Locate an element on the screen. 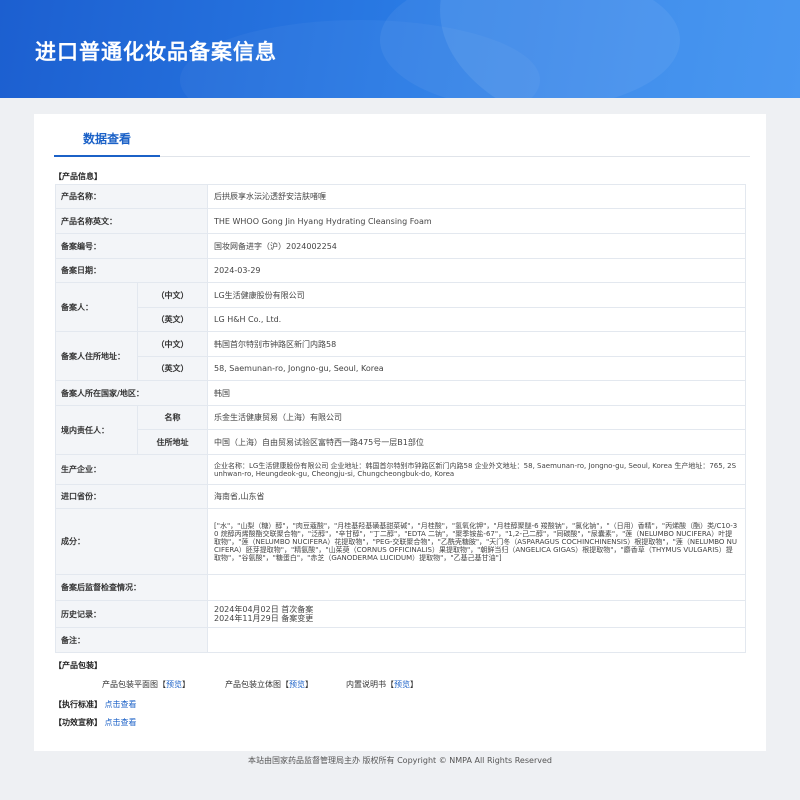  history-entry: 2024年11月29日 备案变更 is located at coordinates (264, 618).